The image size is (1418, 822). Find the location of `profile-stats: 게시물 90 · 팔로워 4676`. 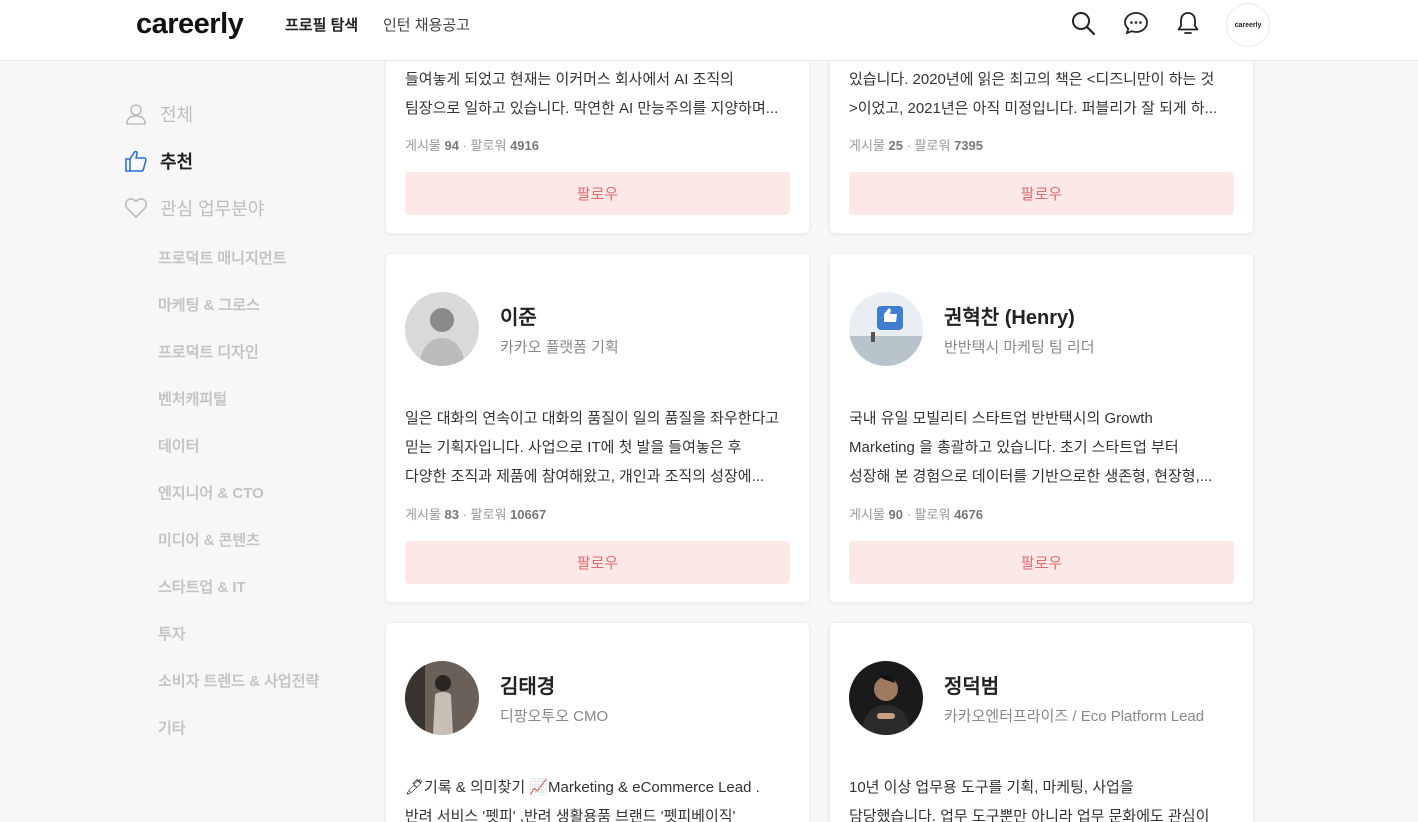

profile-stats: 게시물 90 · 팔로워 4676 is located at coordinates (916, 514).